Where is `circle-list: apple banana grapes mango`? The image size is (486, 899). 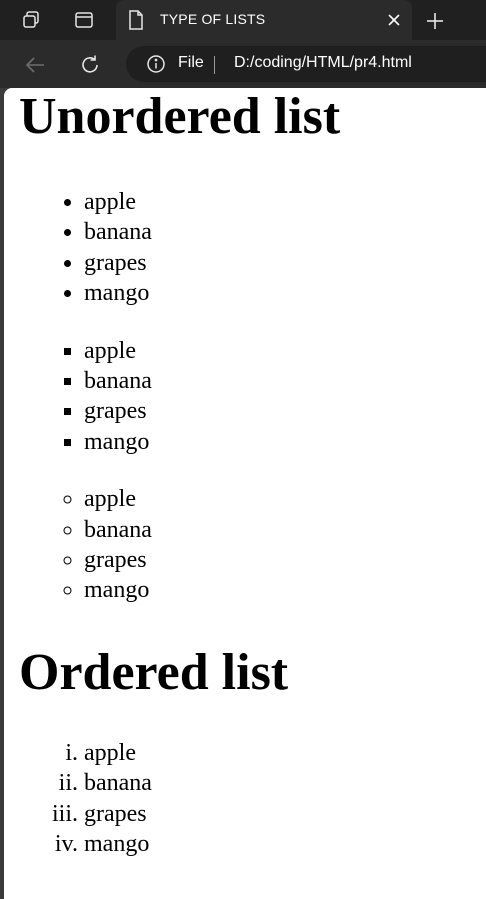
circle-list: apple banana grapes mango is located at coordinates (252, 545).